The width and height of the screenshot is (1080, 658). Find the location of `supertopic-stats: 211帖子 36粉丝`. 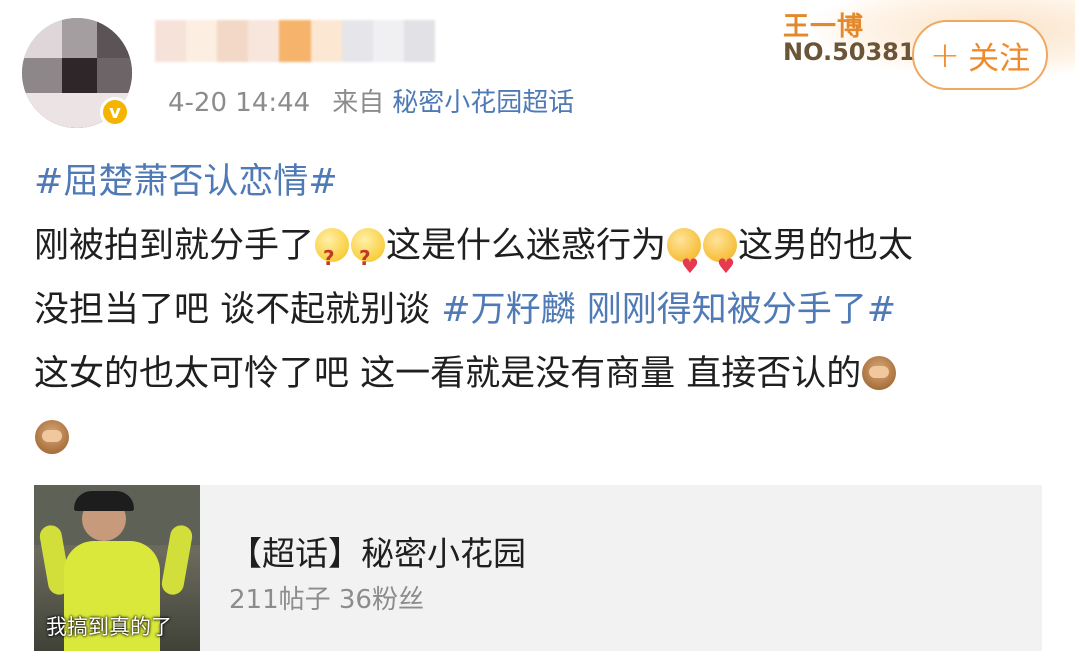

supertopic-stats: 211帖子 36粉丝 is located at coordinates (326, 600).